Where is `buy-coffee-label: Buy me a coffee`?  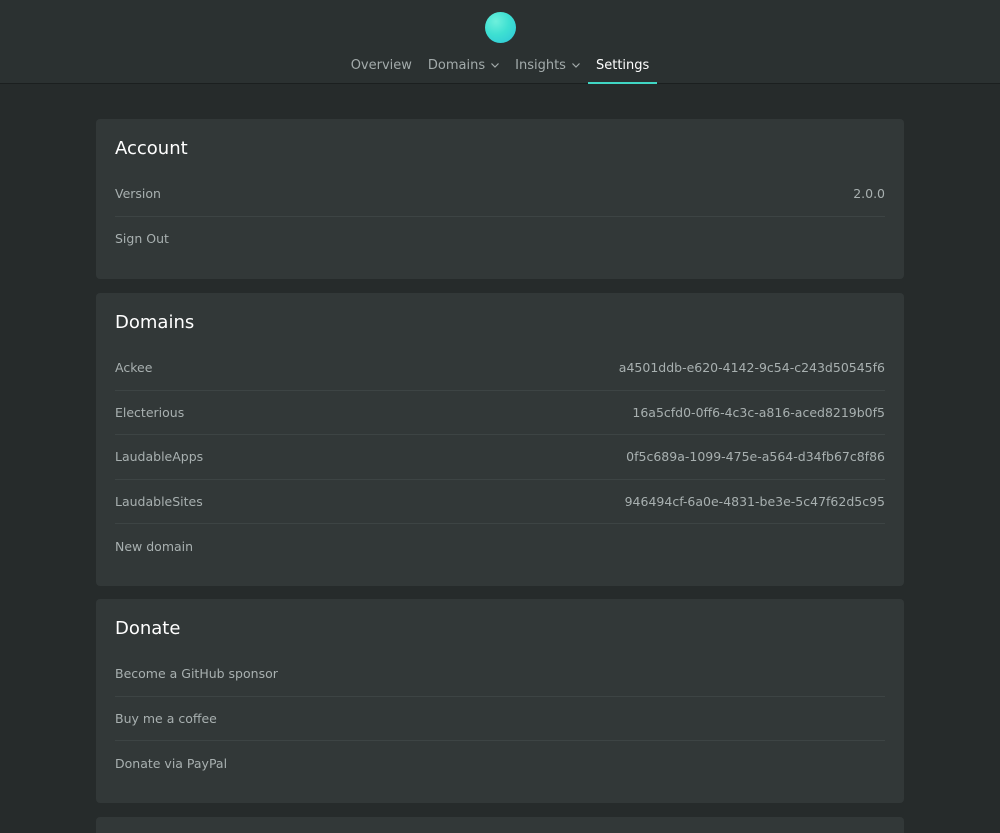 buy-coffee-label: Buy me a coffee is located at coordinates (166, 718).